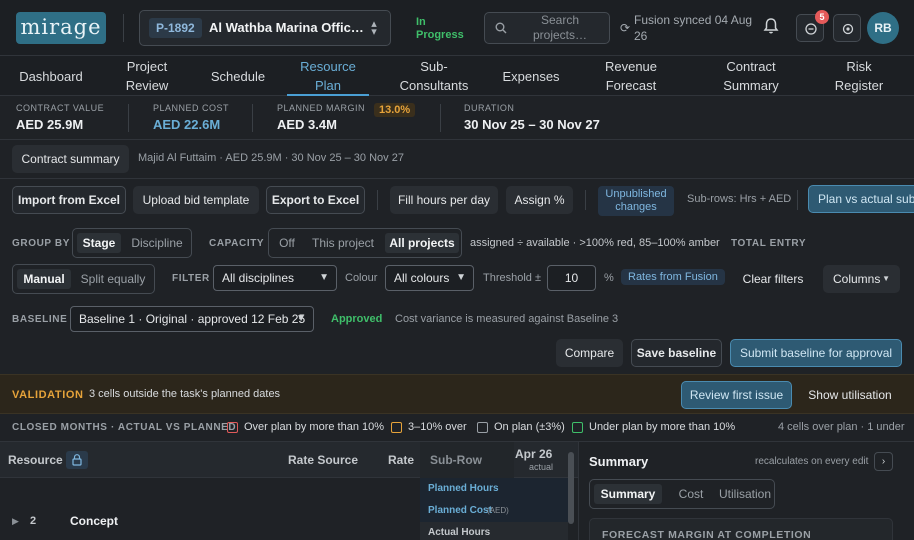 This screenshot has width=914, height=540. What do you see at coordinates (396, 427) in the screenshot?
I see `slightly-over-swatch` at bounding box center [396, 427].